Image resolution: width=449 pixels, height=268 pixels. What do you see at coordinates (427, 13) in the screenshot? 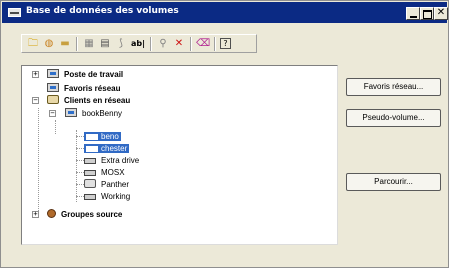
I see `maximize-button` at bounding box center [427, 13].